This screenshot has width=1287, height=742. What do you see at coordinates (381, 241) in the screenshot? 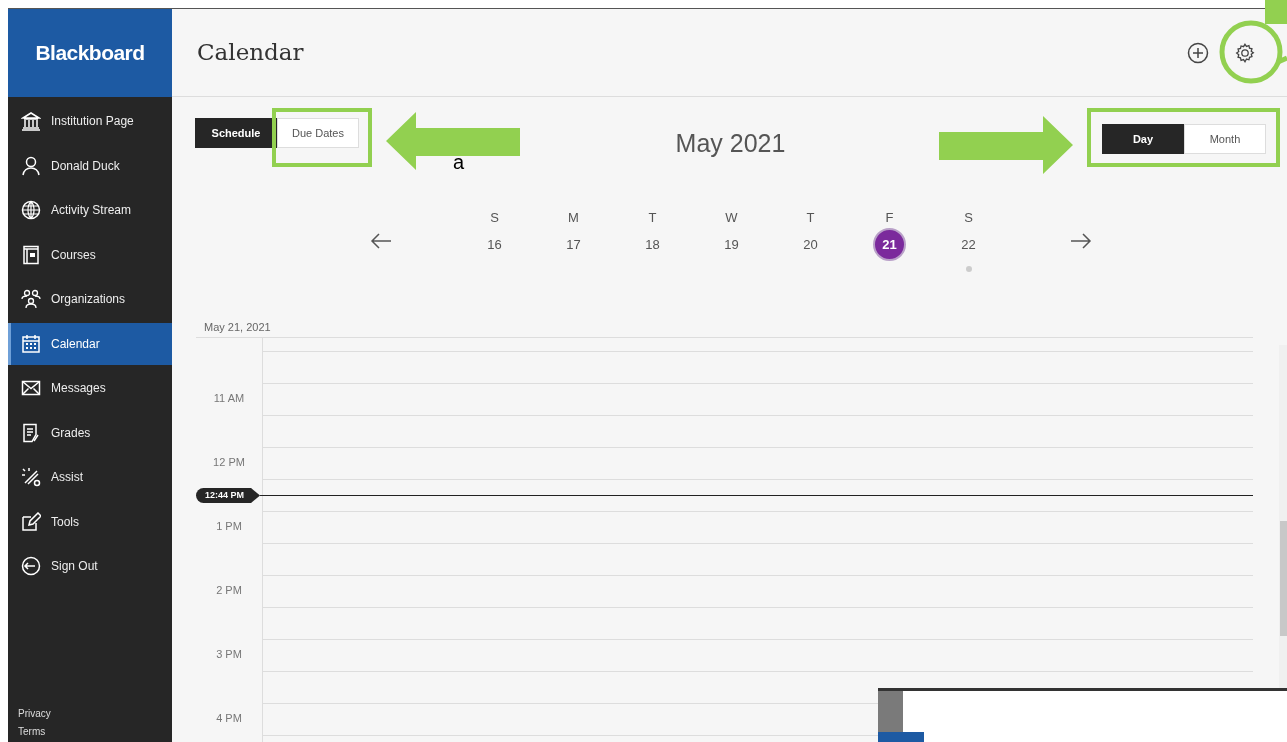
I see `previous-arrow-icon` at bounding box center [381, 241].